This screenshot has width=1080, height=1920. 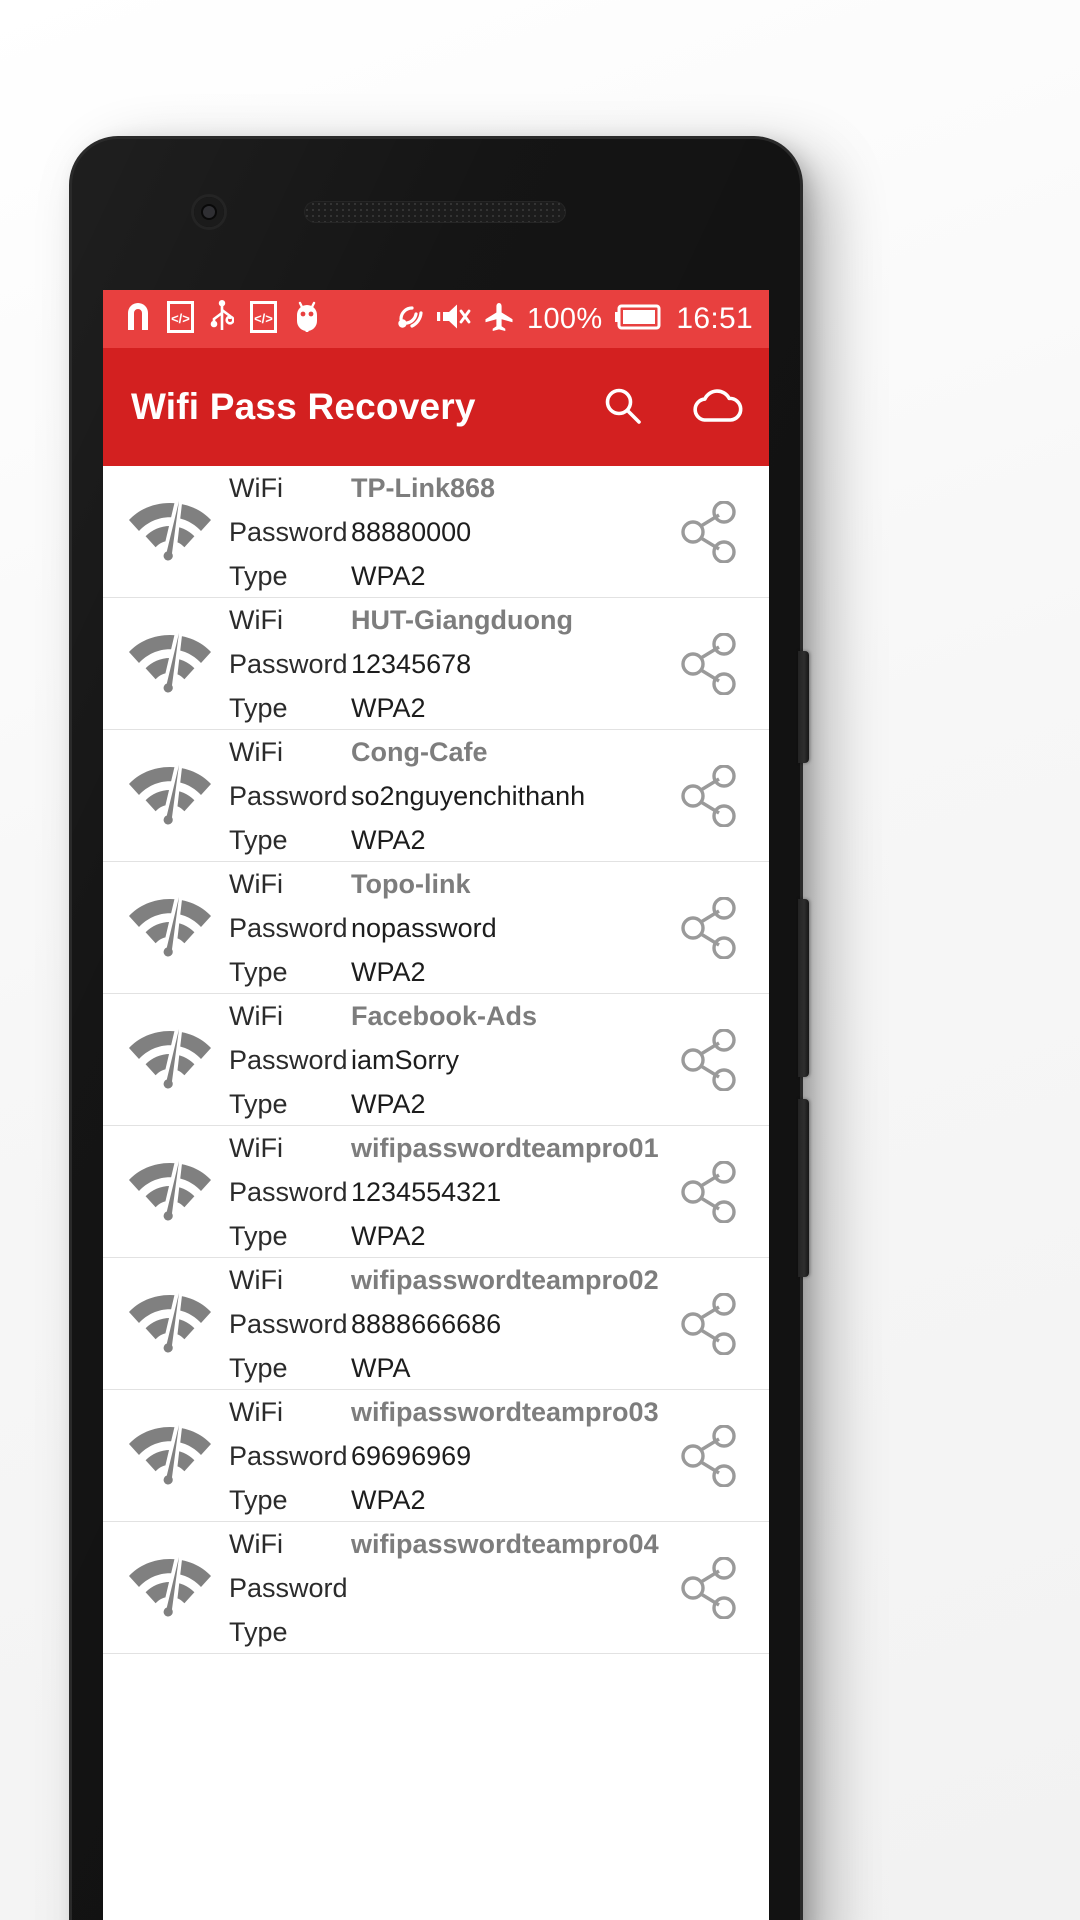 I want to click on app-title: Wifi Pass Recovery, so click(x=303, y=406).